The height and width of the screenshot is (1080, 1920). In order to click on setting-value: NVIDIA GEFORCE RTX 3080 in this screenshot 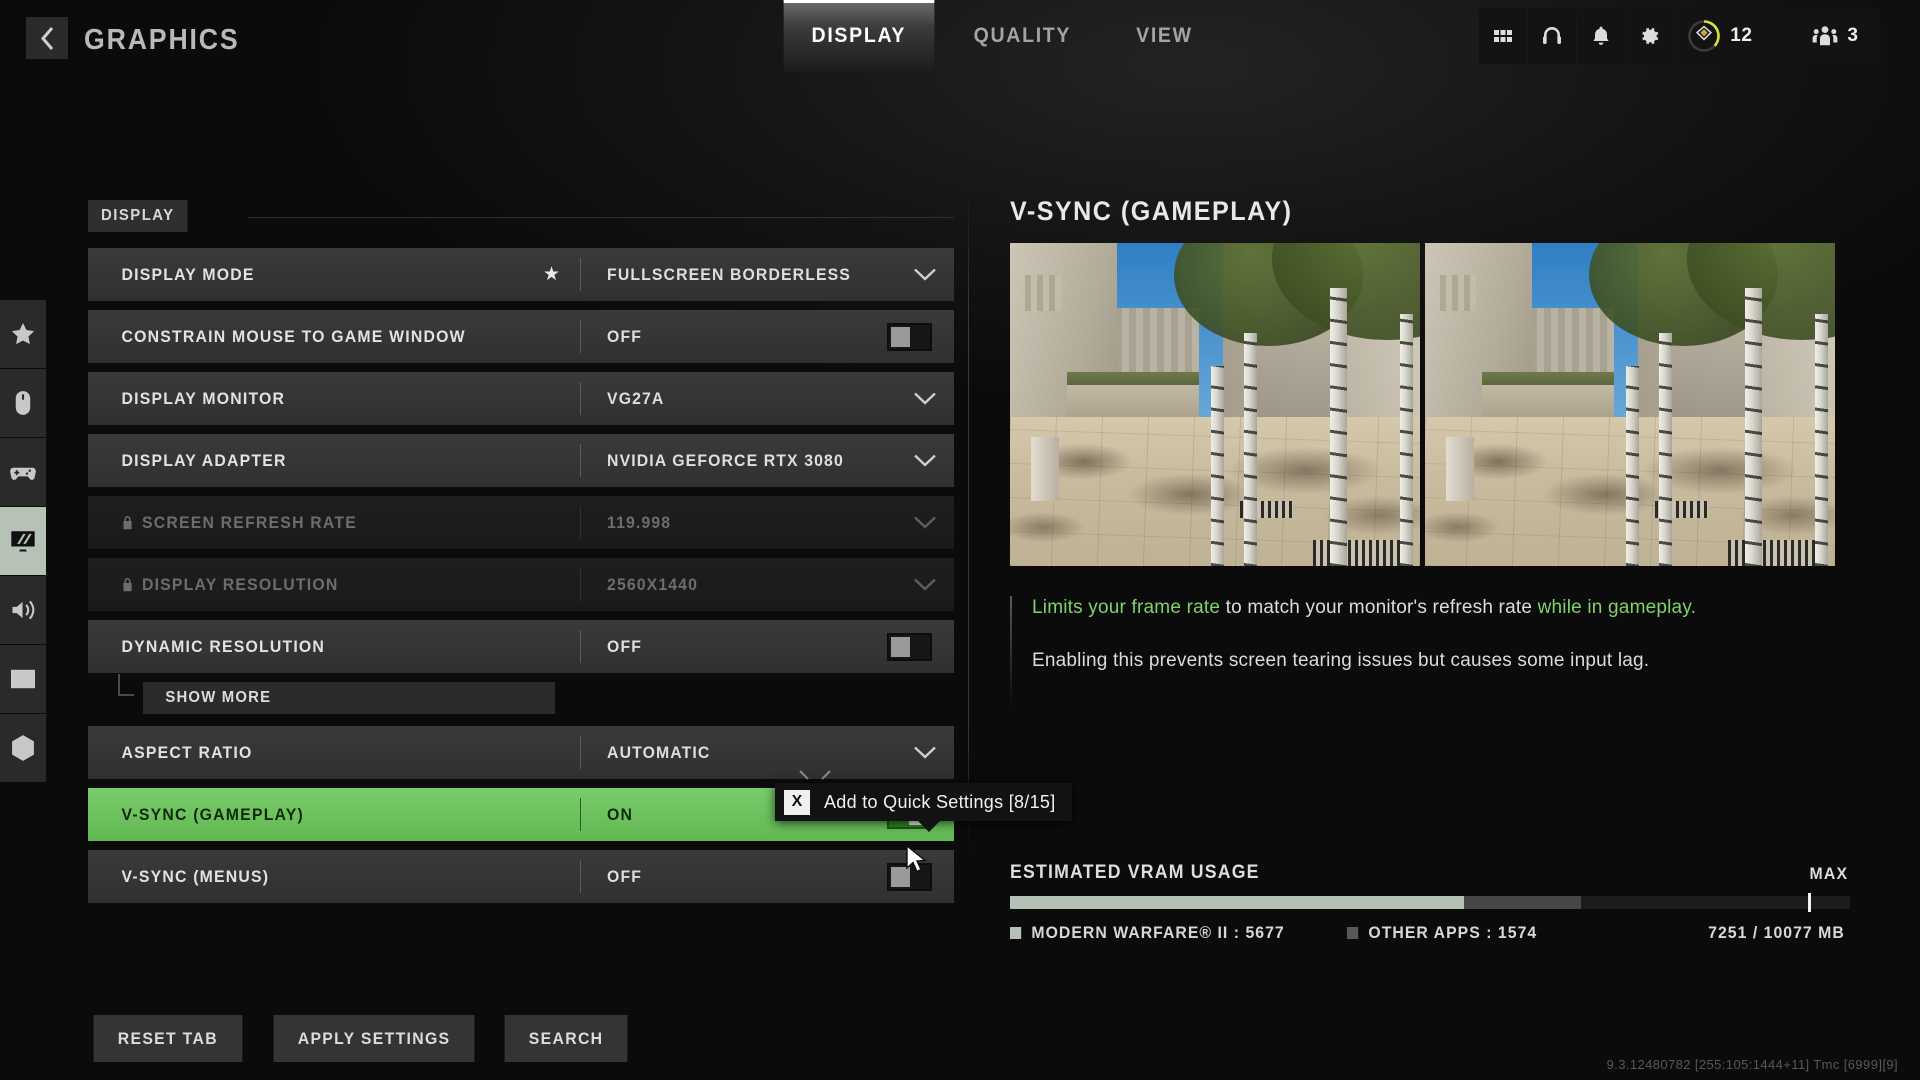, I will do `click(725, 460)`.